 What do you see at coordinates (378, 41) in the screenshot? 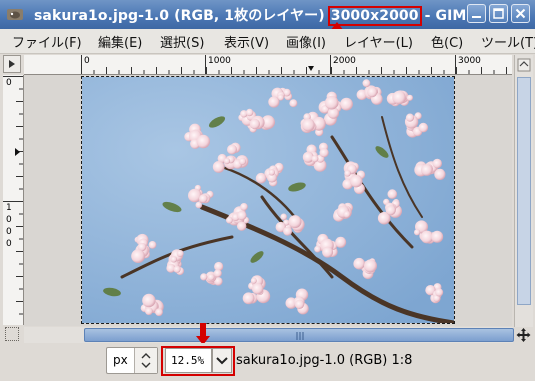
I see `menu-layer: レイヤー(L)` at bounding box center [378, 41].